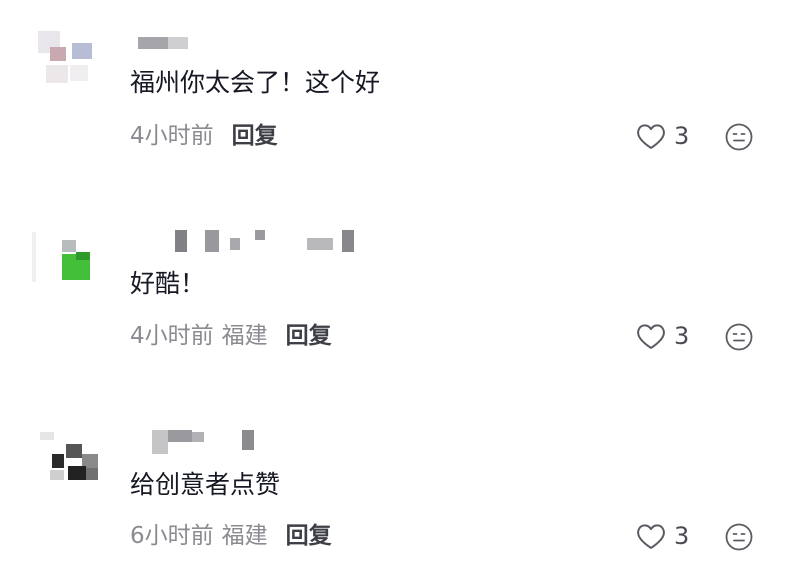 The width and height of the screenshot is (800, 571). What do you see at coordinates (172, 536) in the screenshot?
I see `comment-time: 6小时前` at bounding box center [172, 536].